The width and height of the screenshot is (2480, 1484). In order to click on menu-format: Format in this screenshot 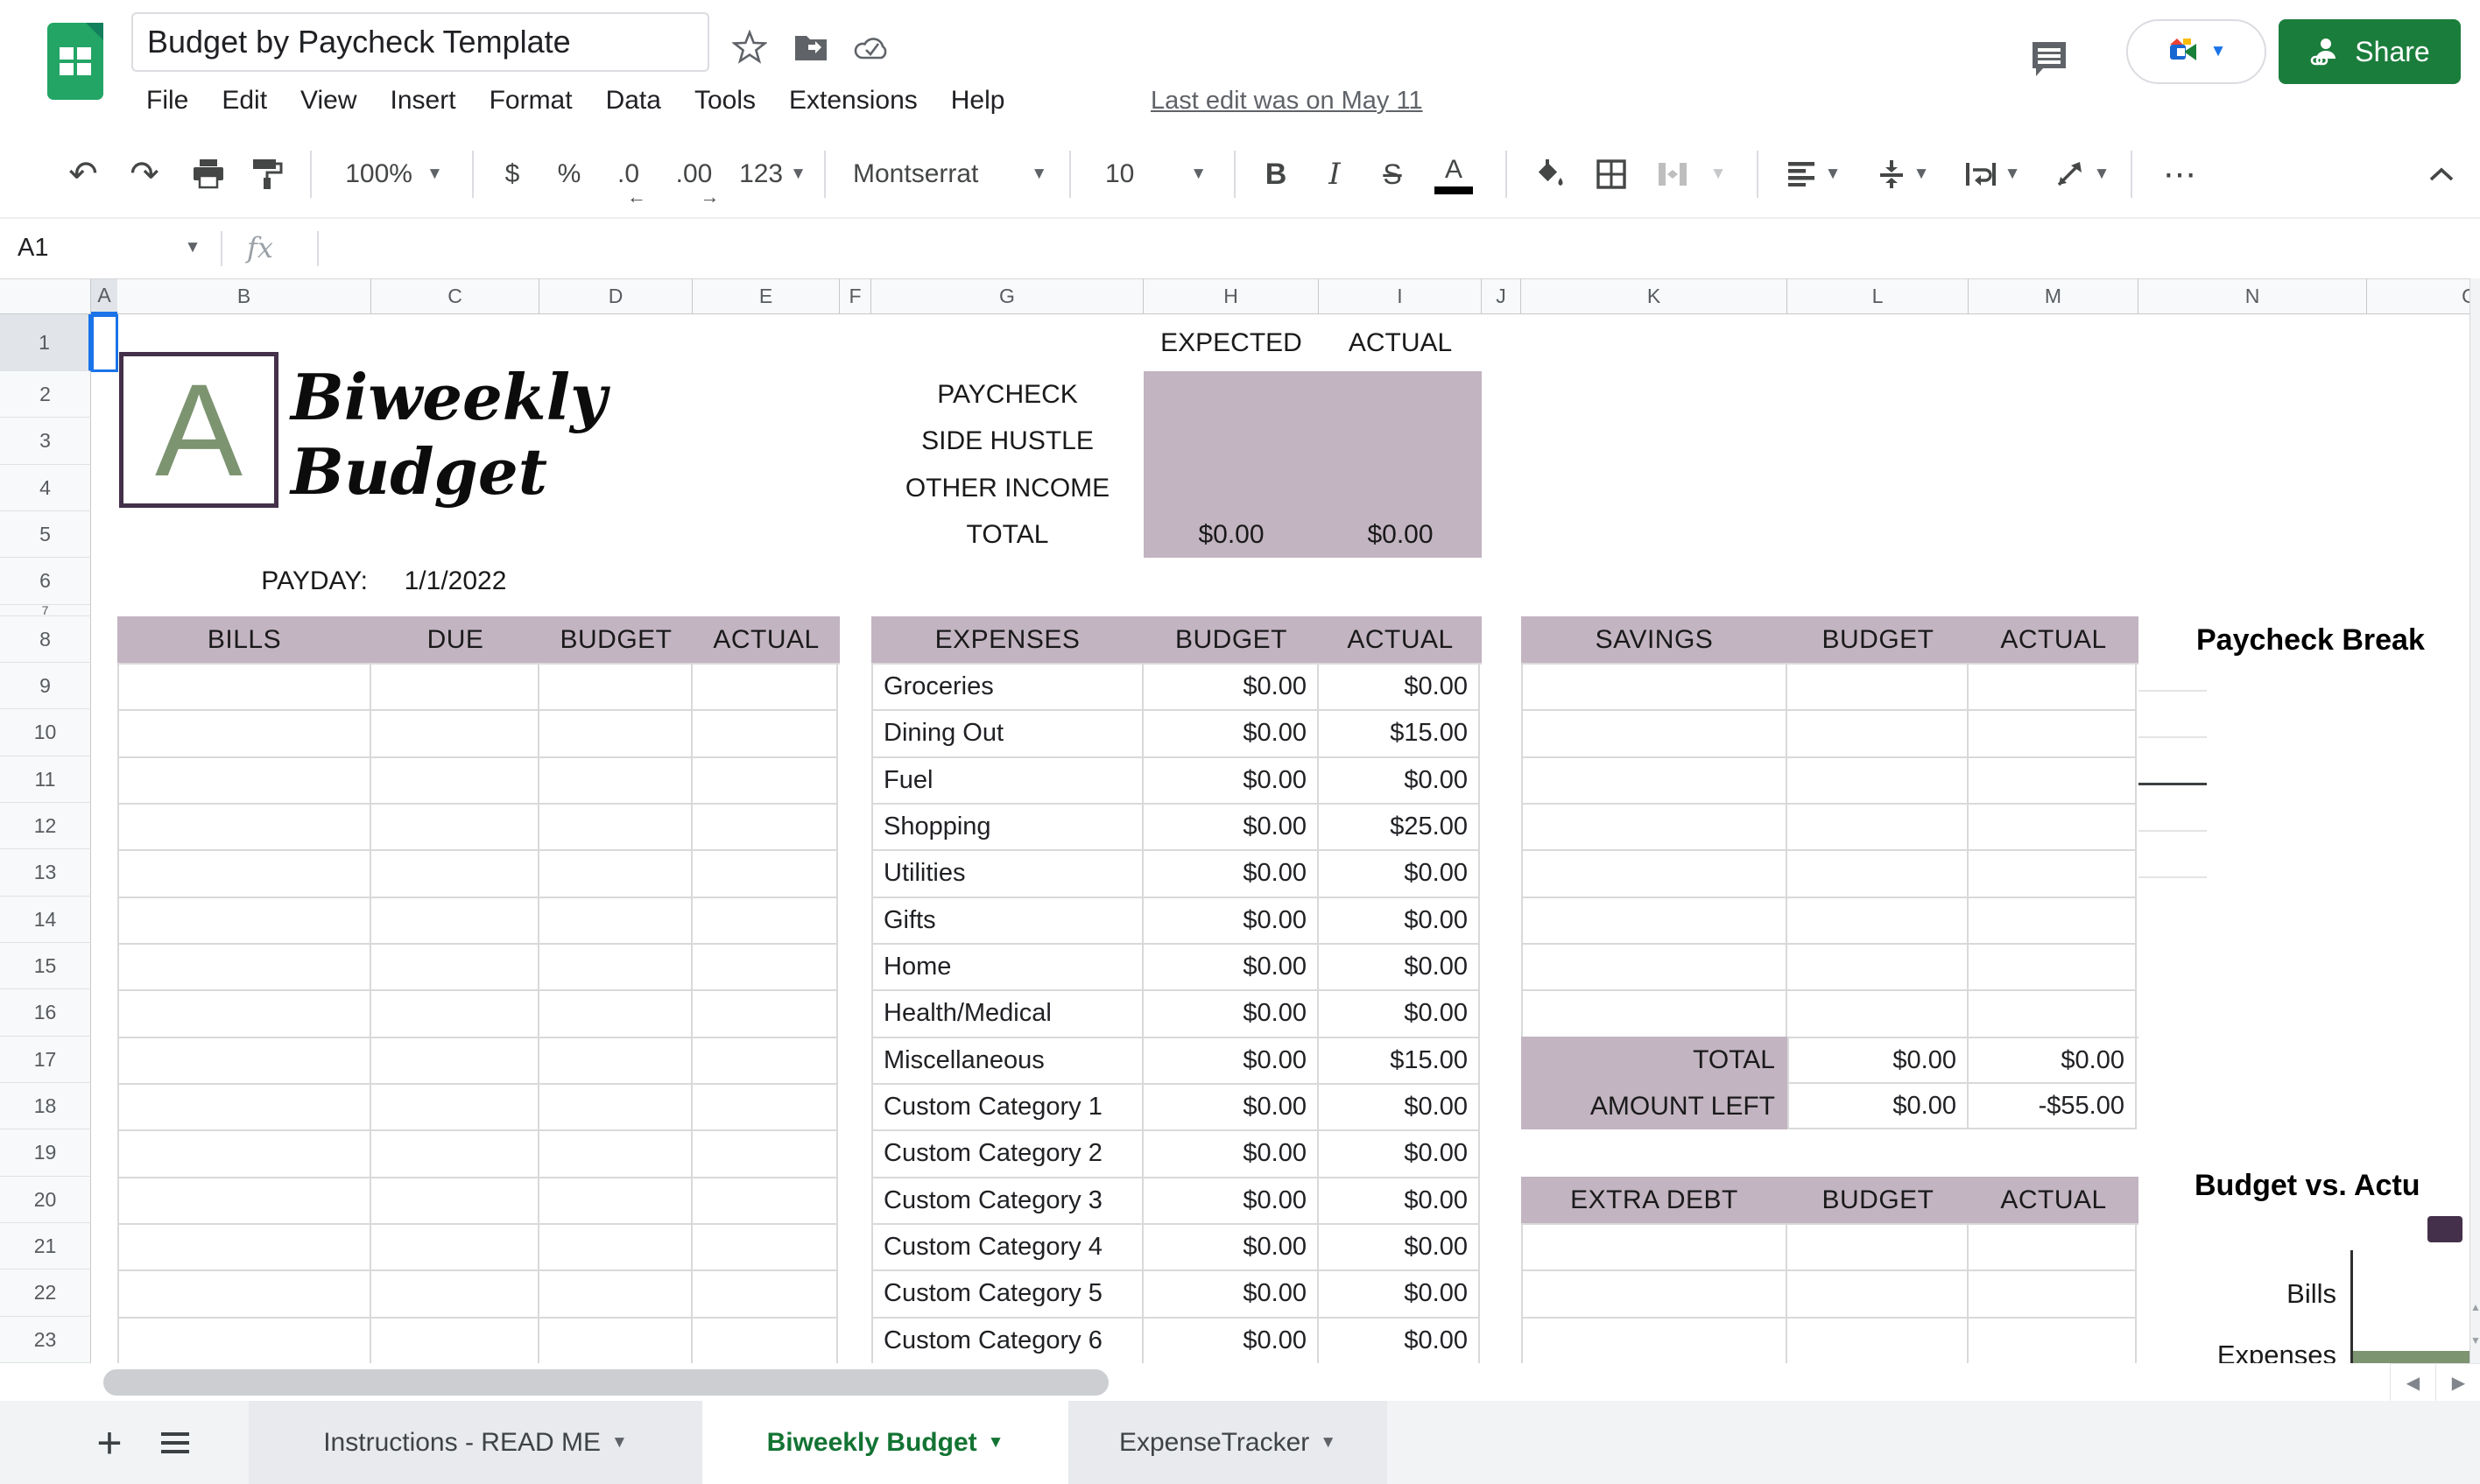, I will do `click(531, 101)`.